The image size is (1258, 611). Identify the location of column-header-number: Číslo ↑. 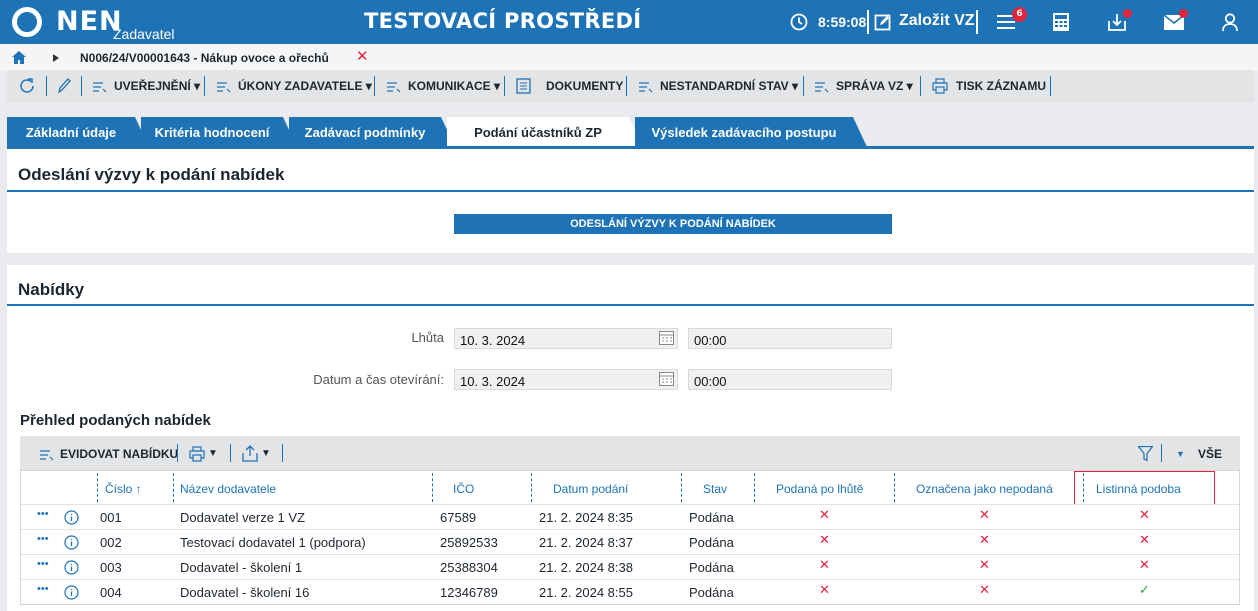
(123, 487).